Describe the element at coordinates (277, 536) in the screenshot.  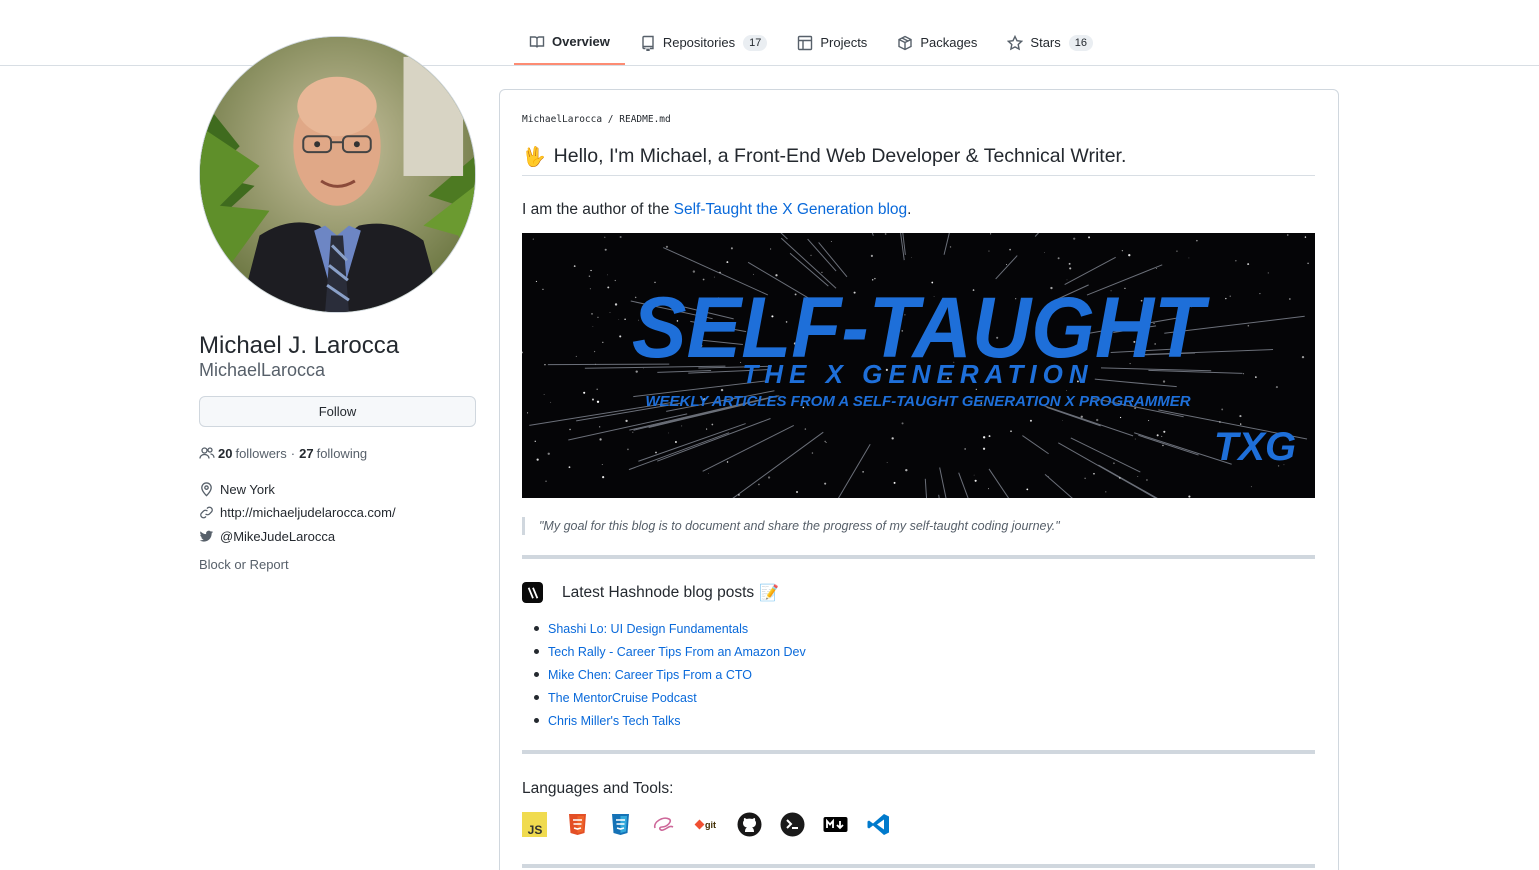
I see `twitter-handle: @MikeJudeLarocca` at that location.